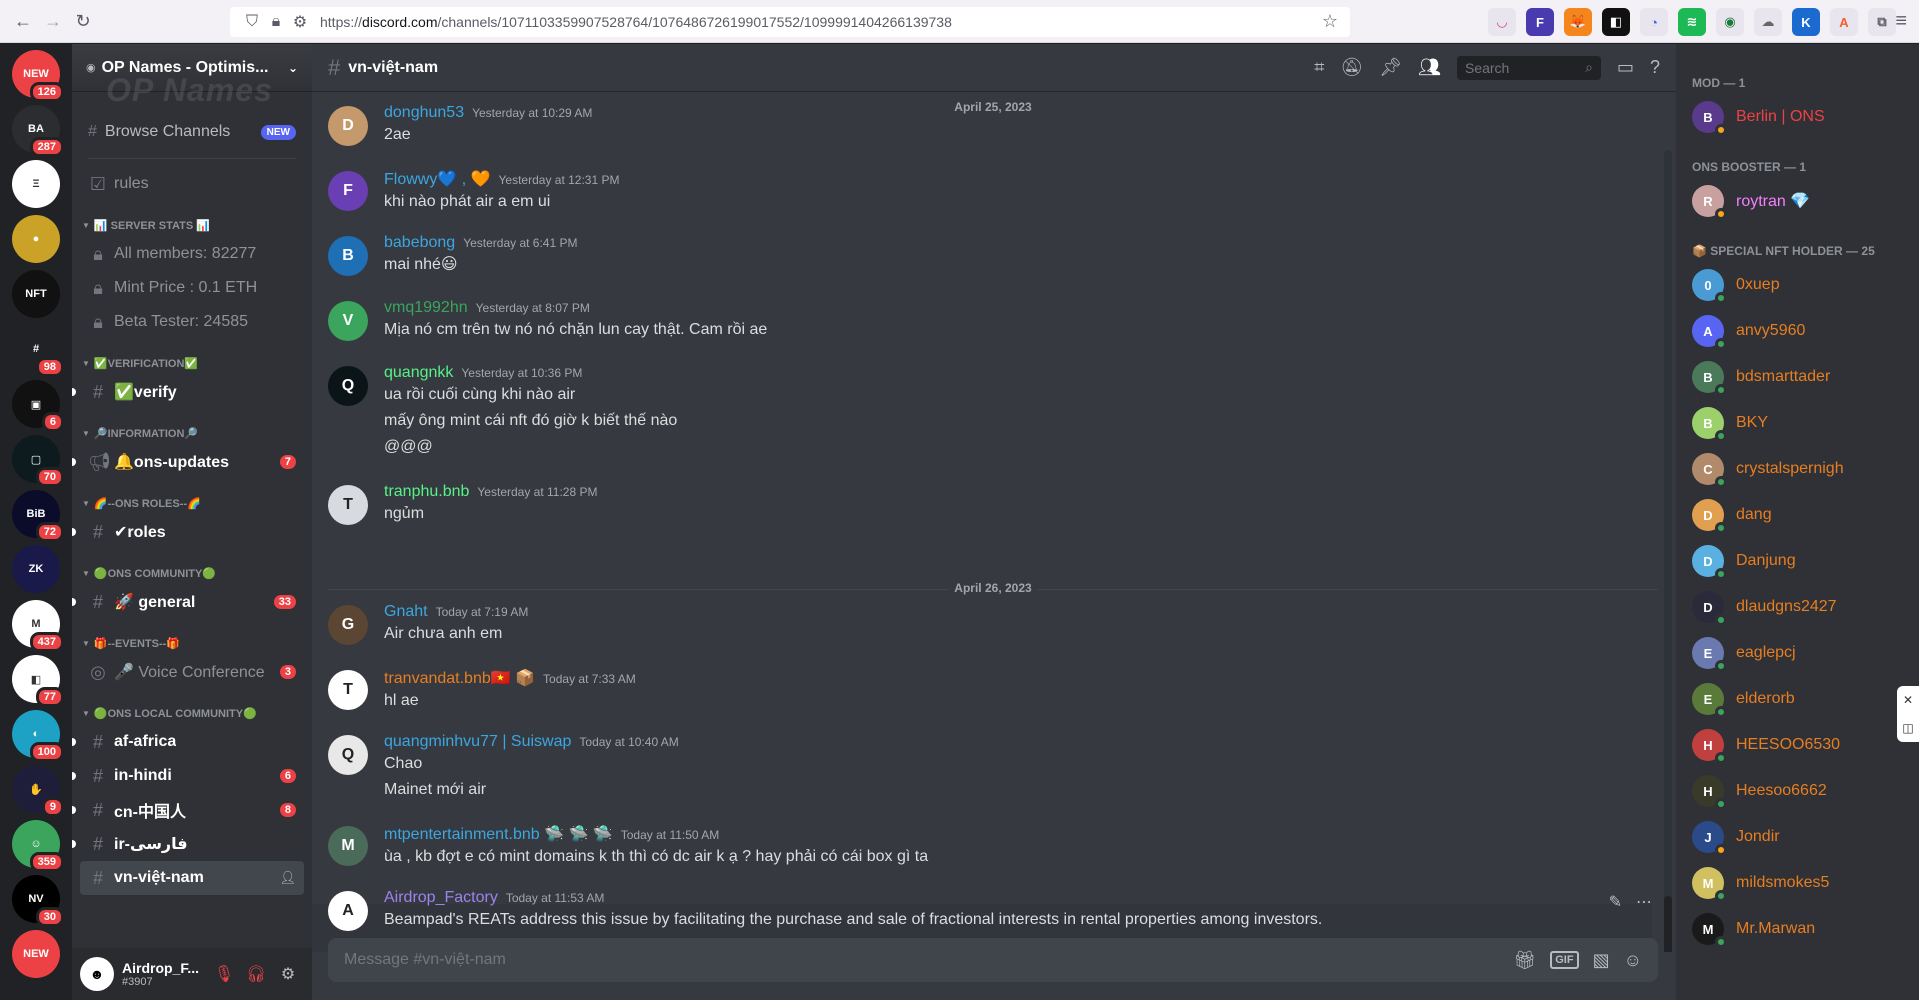 The image size is (1919, 1000). I want to click on metamask-icon: 🦊, so click(1578, 22).